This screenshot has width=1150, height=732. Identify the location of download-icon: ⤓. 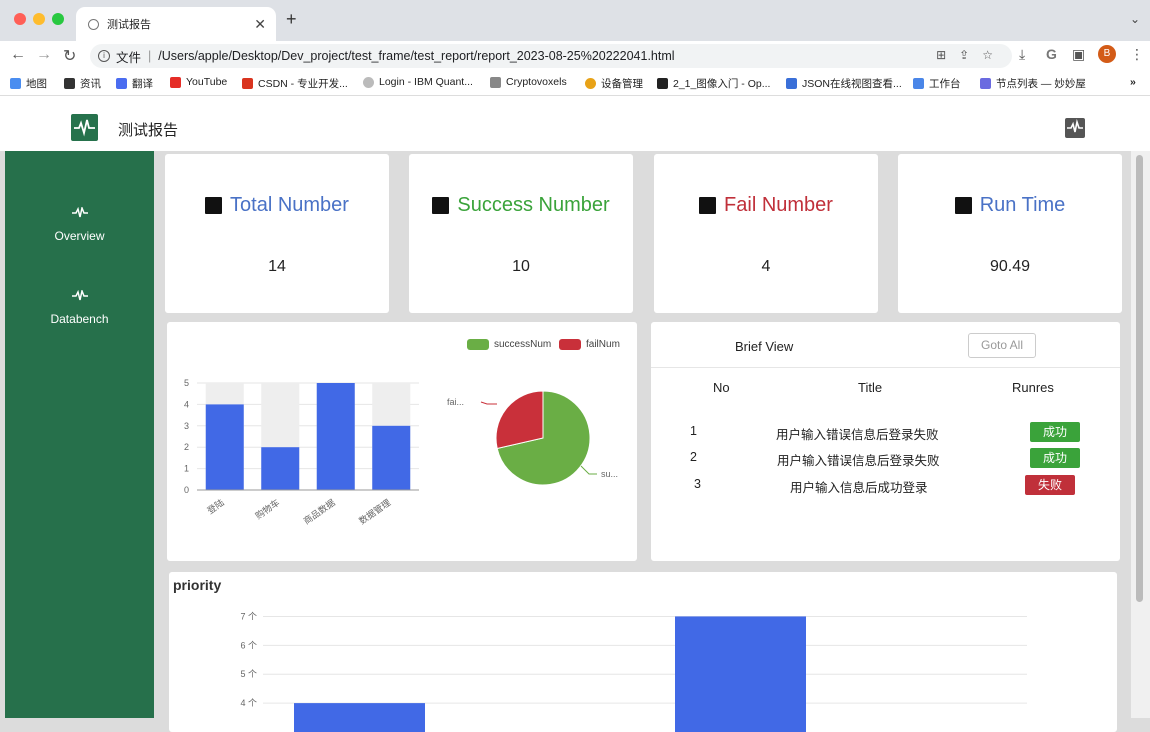
(1022, 54).